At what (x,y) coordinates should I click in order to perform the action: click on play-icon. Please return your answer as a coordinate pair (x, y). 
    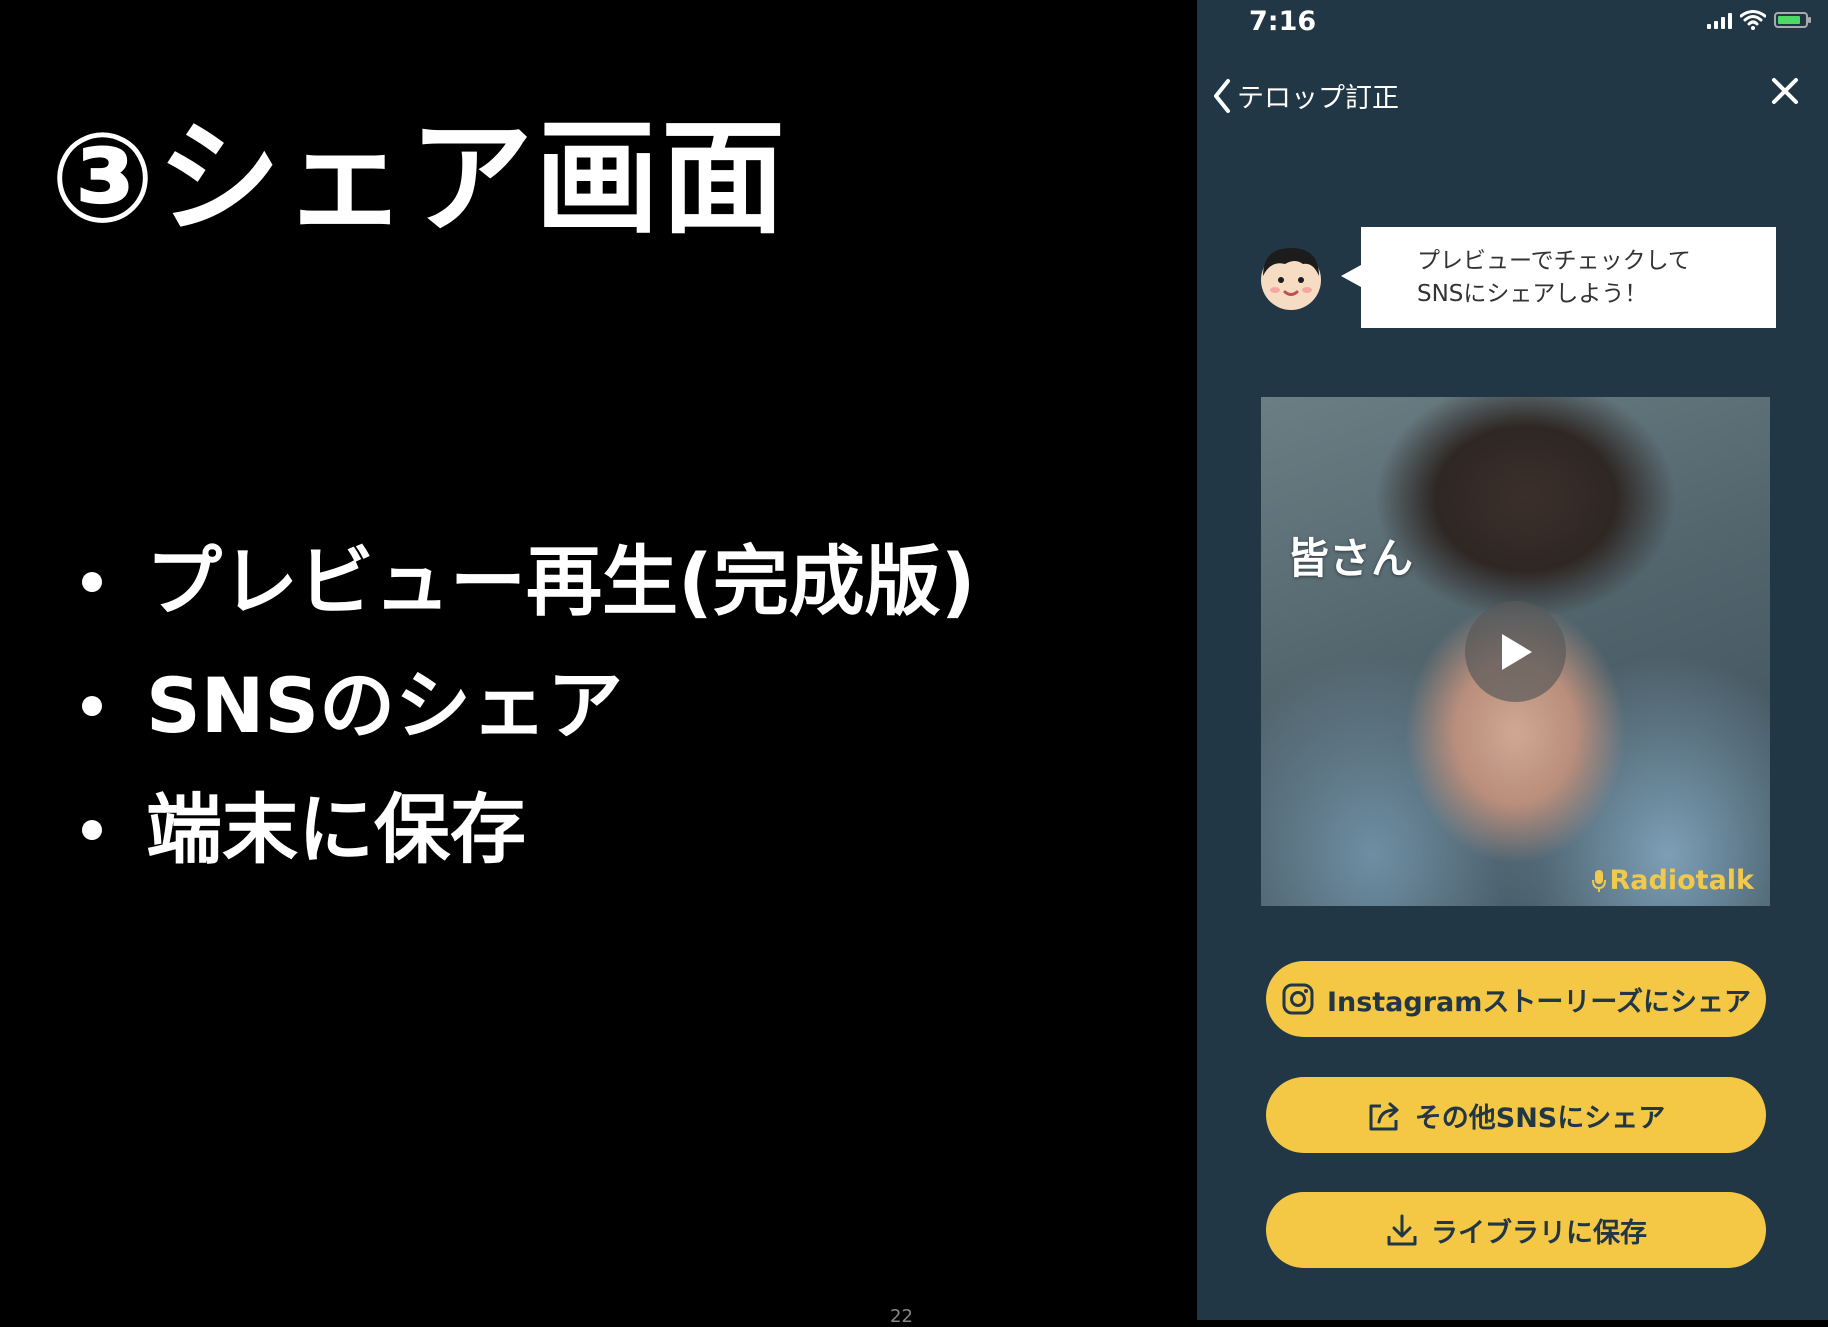
    Looking at the image, I should click on (1516, 651).